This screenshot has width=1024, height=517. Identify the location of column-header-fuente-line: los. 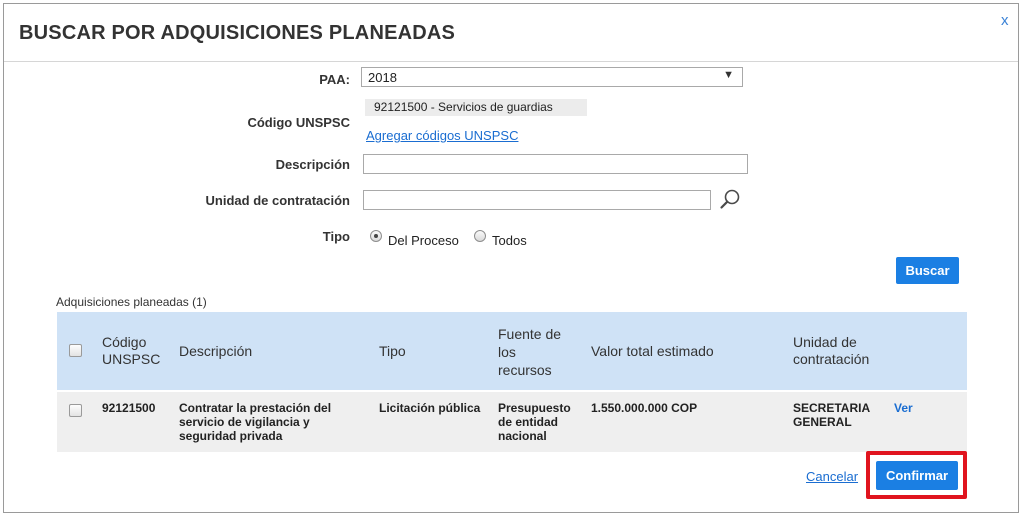
(507, 352).